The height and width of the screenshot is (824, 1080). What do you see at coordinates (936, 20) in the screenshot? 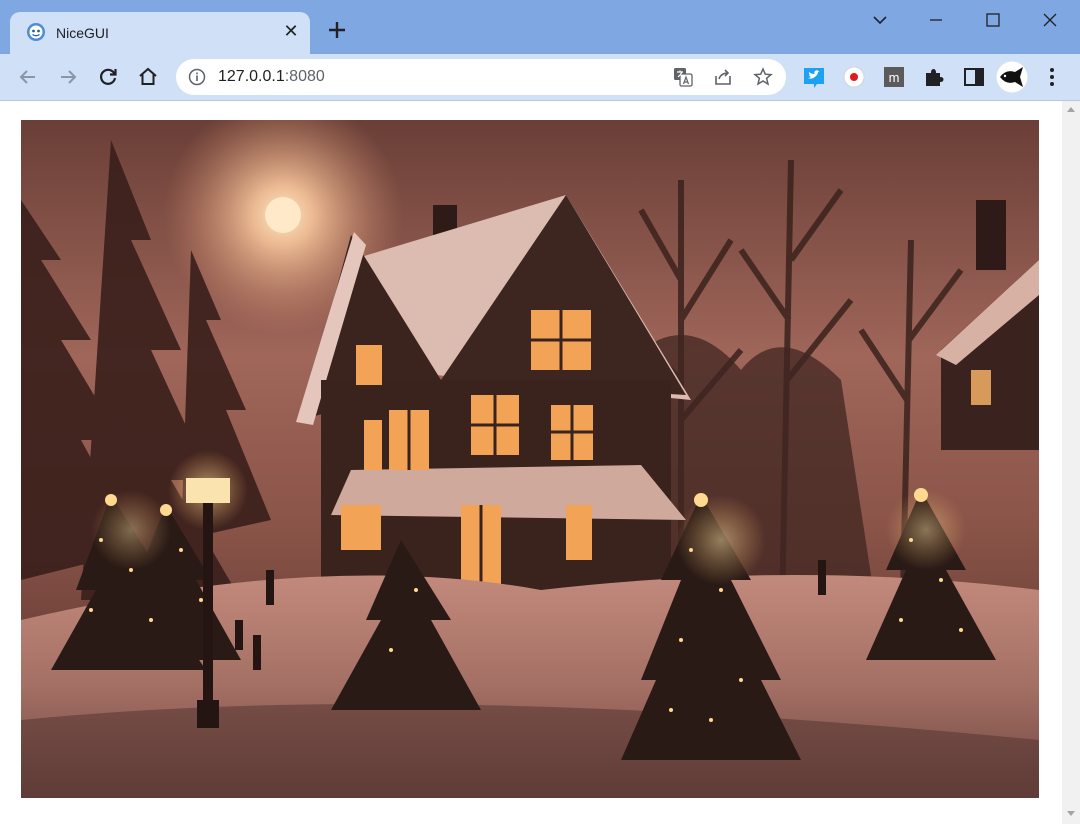
I see `minimize-icon` at bounding box center [936, 20].